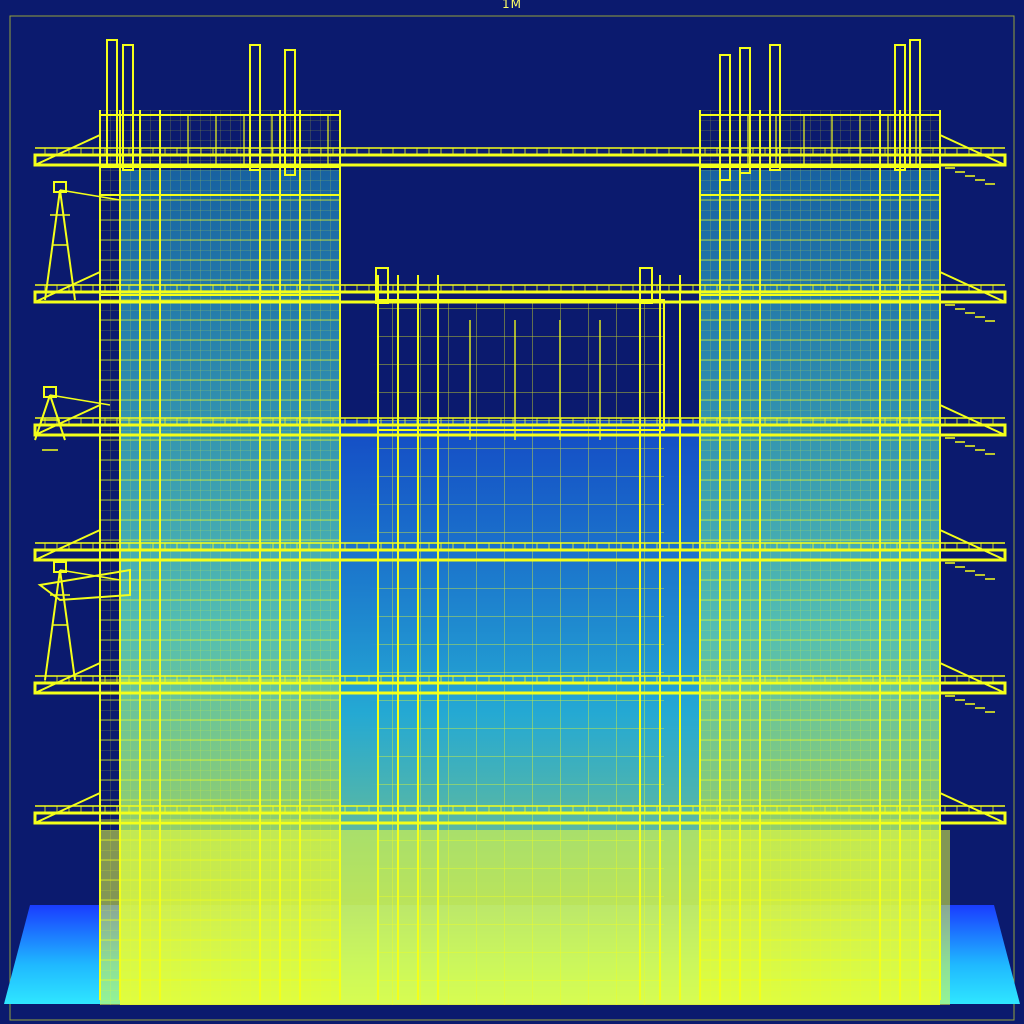 The height and width of the screenshot is (1024, 1024). Describe the element at coordinates (512, 5) in the screenshot. I see `dimension-label: 1M` at that location.